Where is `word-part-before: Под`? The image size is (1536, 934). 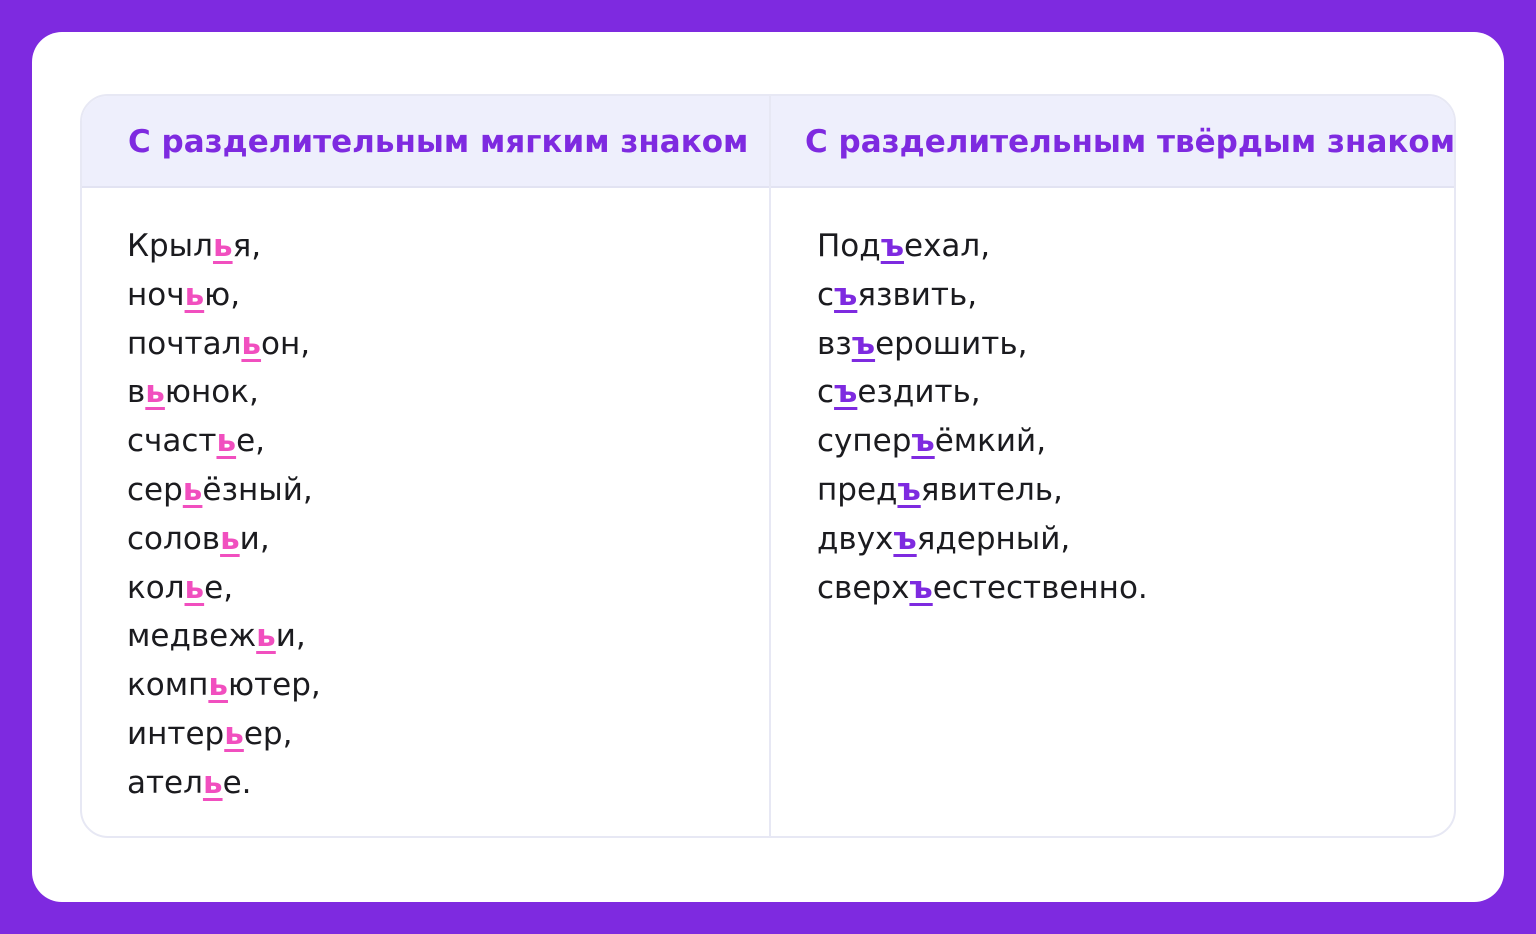
word-part-before: Под is located at coordinates (849, 246).